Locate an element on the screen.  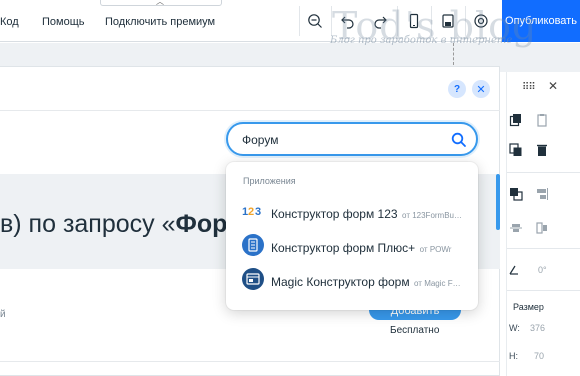
suggestion-line: Конструктор форм Плюс+ от POWr is located at coordinates (369, 248).